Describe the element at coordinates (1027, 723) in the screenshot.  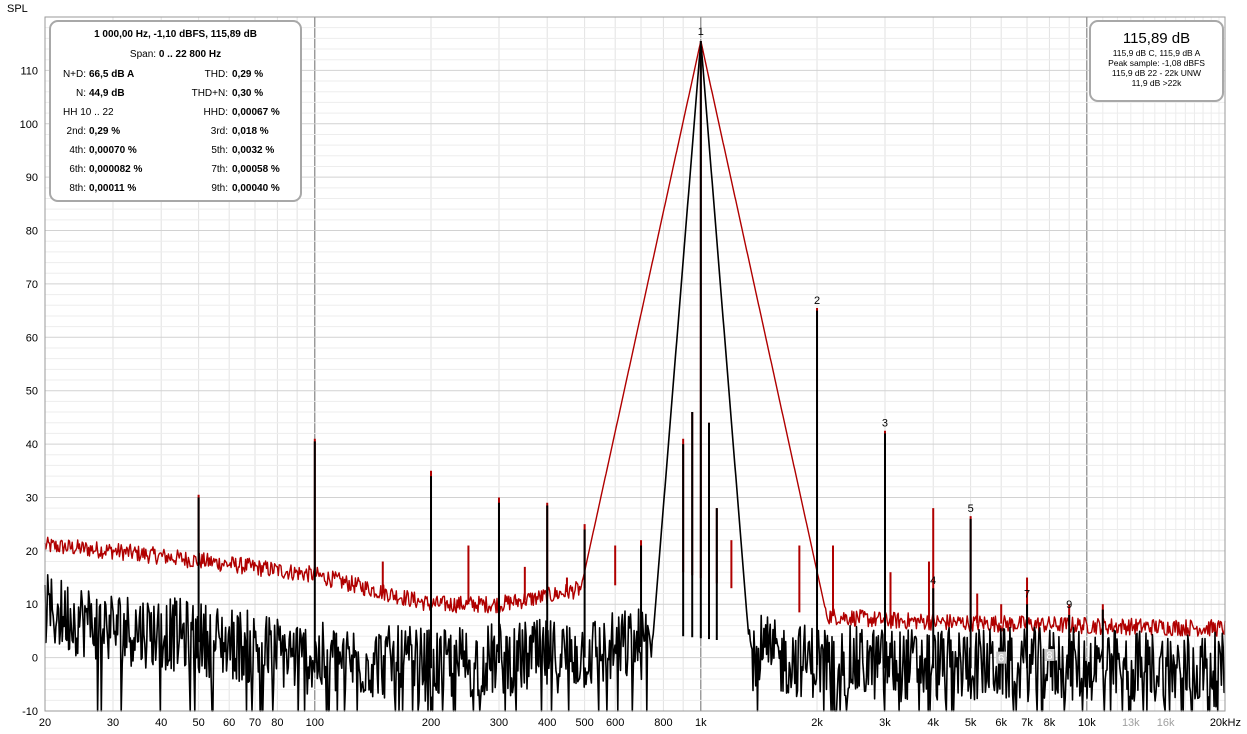
I see `x-tick-label: 7k` at that location.